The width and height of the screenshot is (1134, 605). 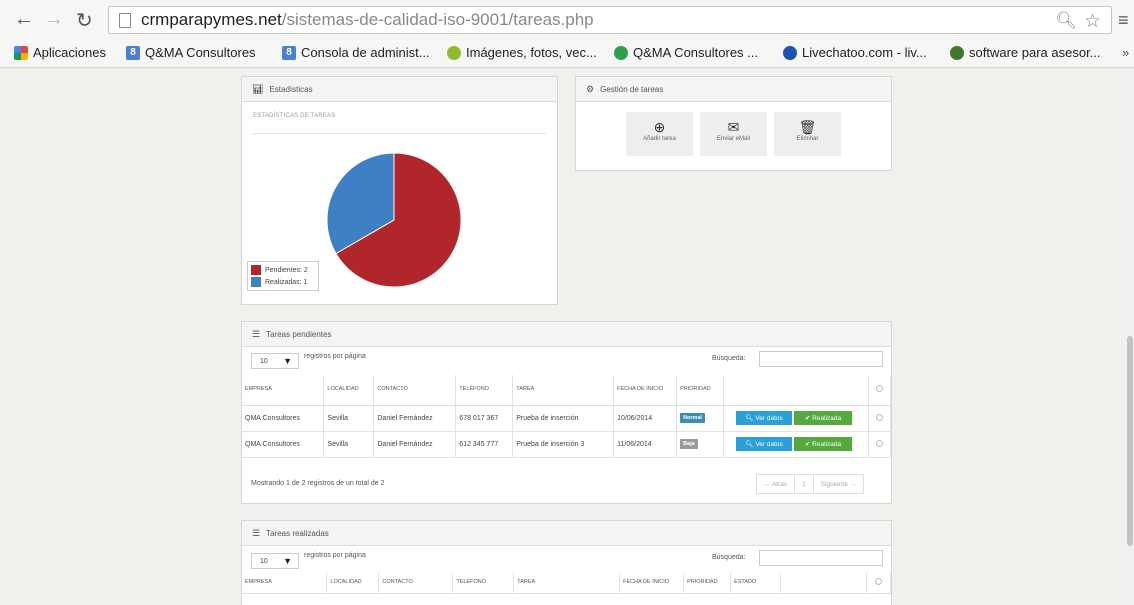 I want to click on bookmark-apps: Aplicaciones, so click(x=60, y=52).